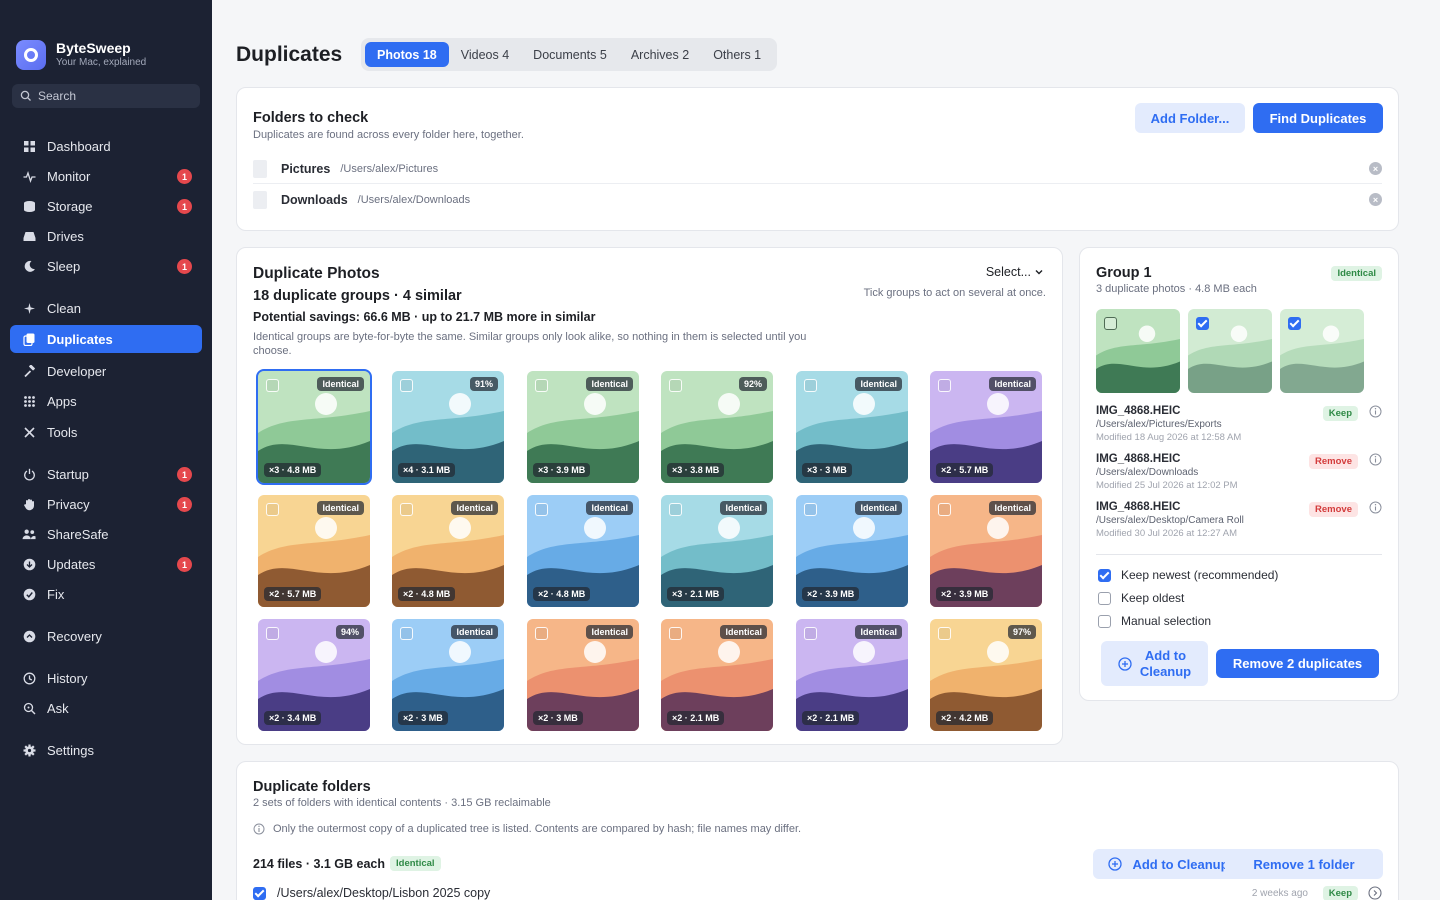  What do you see at coordinates (106, 371) in the screenshot?
I see `sidebar-item-developer: Developer` at bounding box center [106, 371].